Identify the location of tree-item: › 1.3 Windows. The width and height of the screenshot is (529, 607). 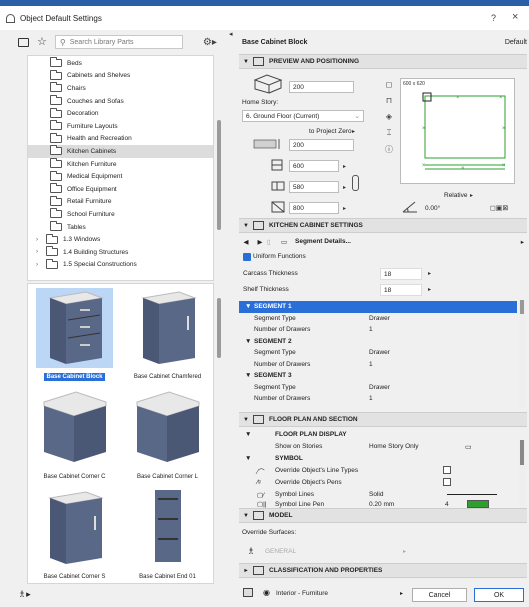
(120, 239).